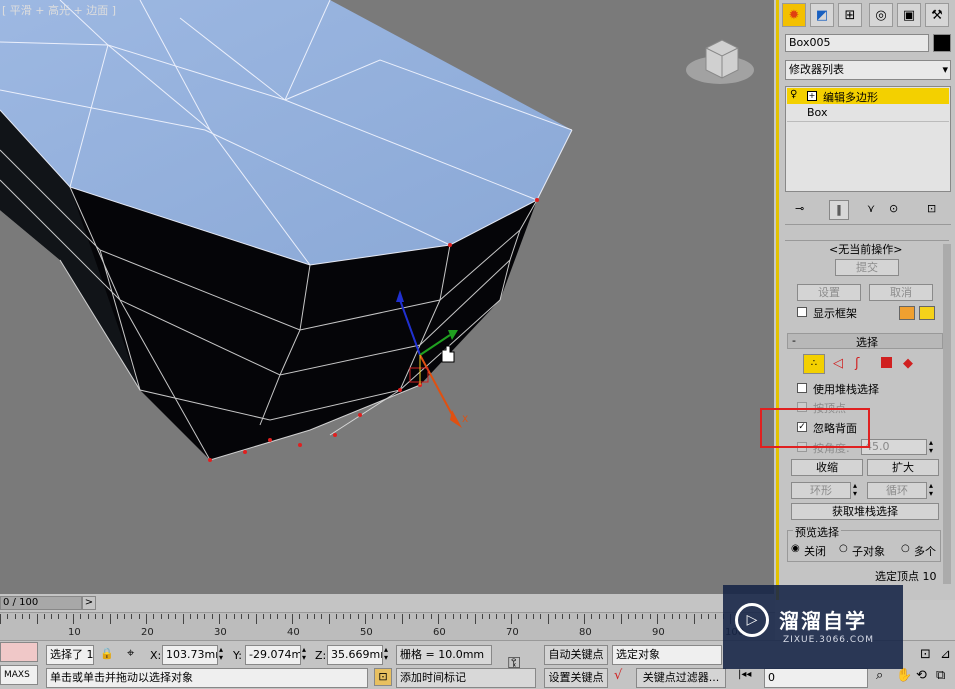  I want to click on remove-modifier-icon: ⊙, so click(893, 208).